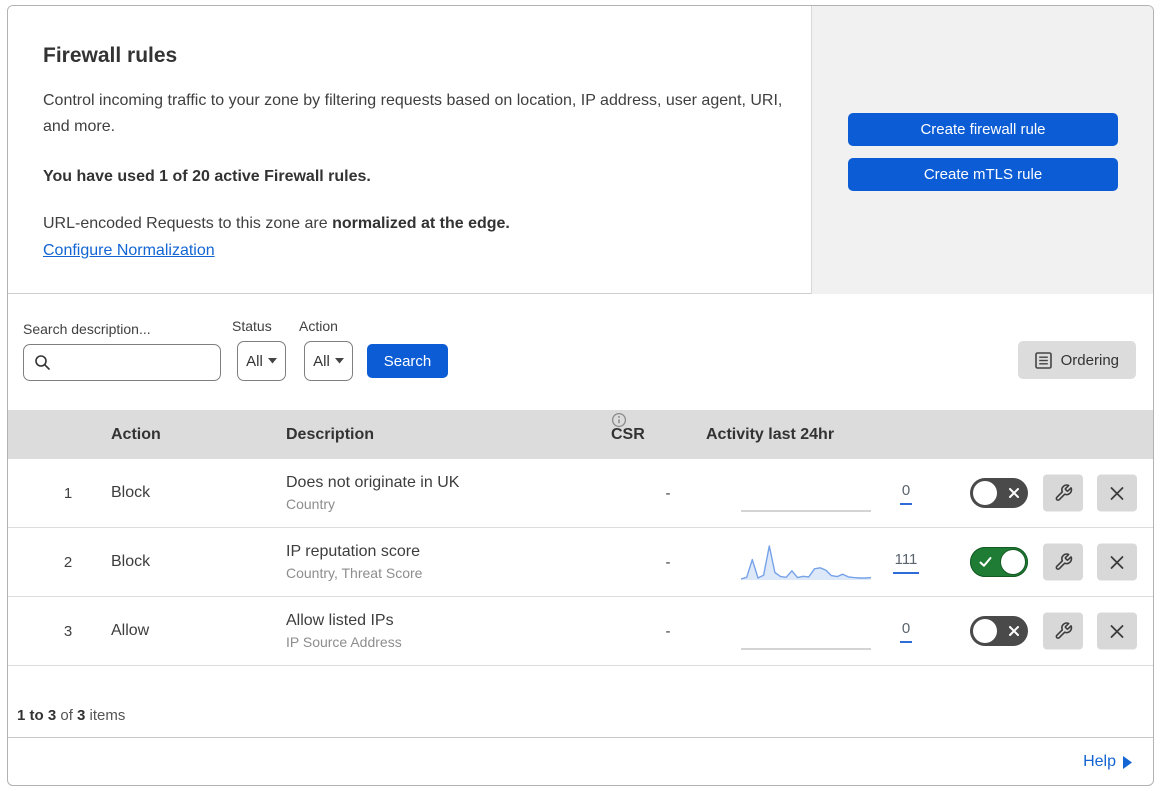  What do you see at coordinates (354, 573) in the screenshot?
I see `rule-fields: Country, Threat Score` at bounding box center [354, 573].